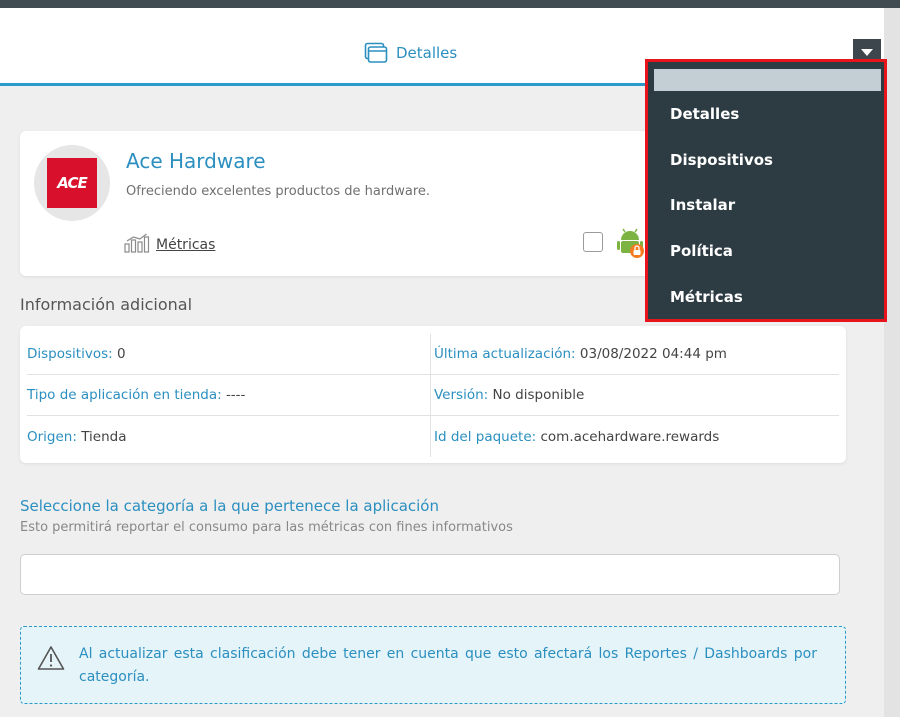 Image resolution: width=900 pixels, height=717 pixels. Describe the element at coordinates (450, 4) in the screenshot. I see `top-bar` at that location.